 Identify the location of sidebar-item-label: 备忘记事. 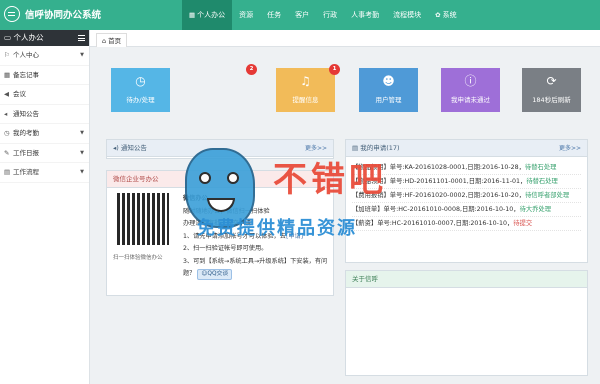
(26, 74).